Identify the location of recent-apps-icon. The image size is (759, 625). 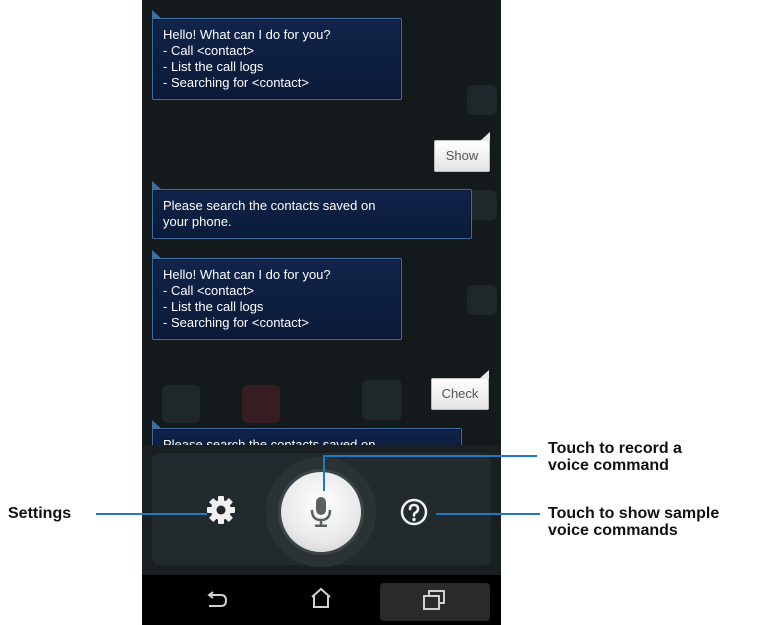
(434, 600).